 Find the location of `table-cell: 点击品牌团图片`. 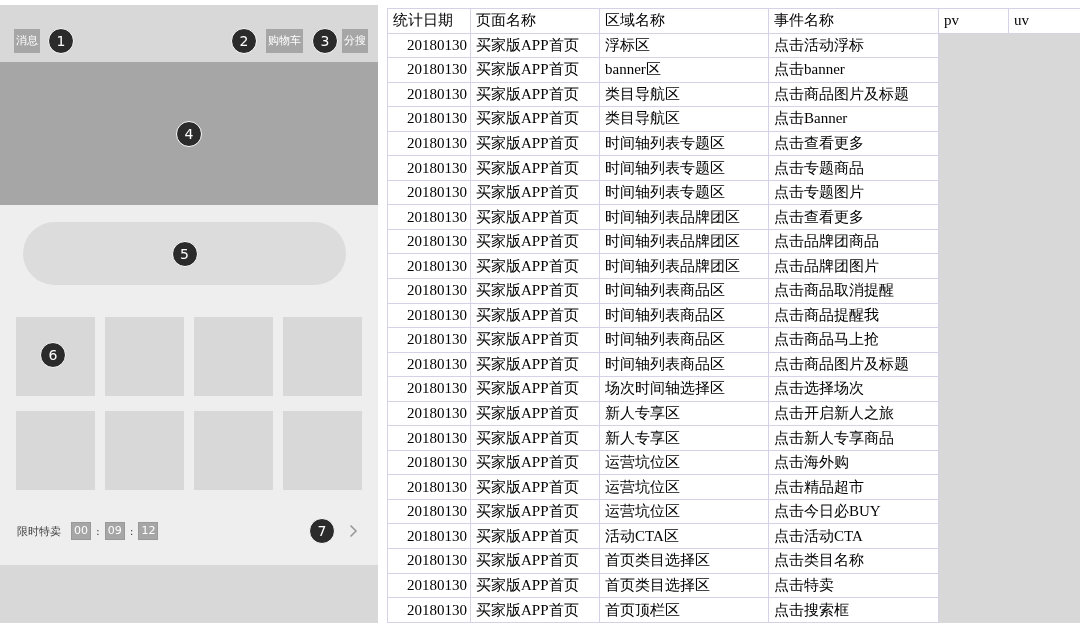

table-cell: 点击品牌团图片 is located at coordinates (853, 266).